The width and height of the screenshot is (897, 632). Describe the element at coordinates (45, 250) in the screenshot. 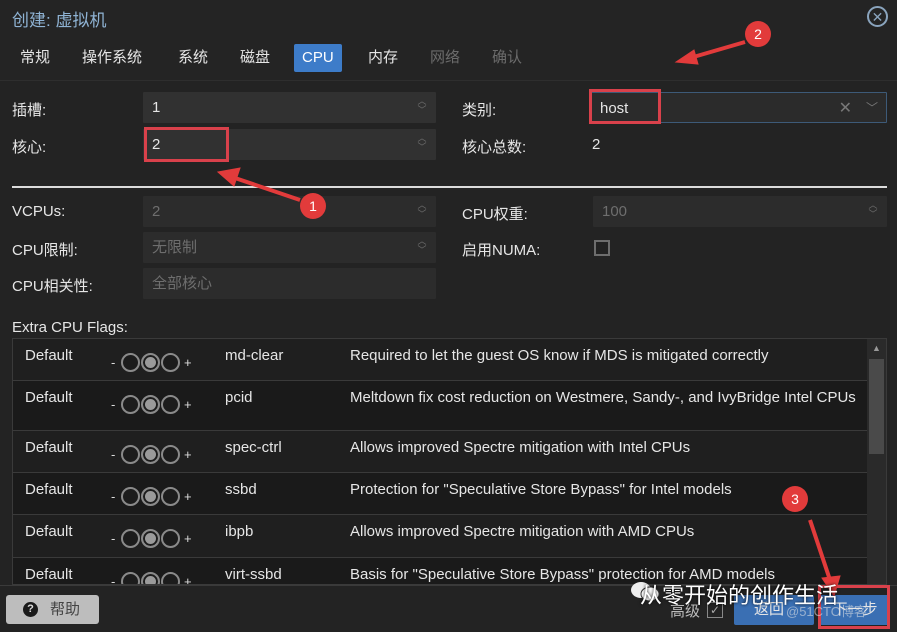

I see `cpu-limit-label: CPU限制:` at that location.